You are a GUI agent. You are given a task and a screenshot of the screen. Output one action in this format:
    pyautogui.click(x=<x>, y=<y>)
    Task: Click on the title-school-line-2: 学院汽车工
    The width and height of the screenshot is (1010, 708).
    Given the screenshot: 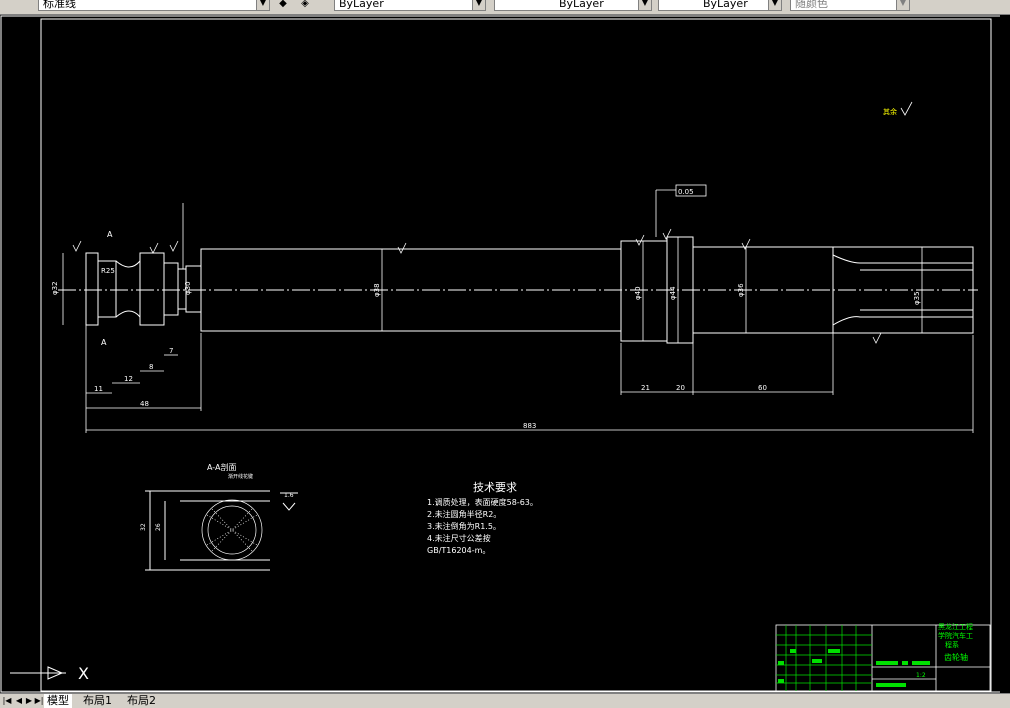 What is the action you would take?
    pyautogui.click(x=955, y=635)
    